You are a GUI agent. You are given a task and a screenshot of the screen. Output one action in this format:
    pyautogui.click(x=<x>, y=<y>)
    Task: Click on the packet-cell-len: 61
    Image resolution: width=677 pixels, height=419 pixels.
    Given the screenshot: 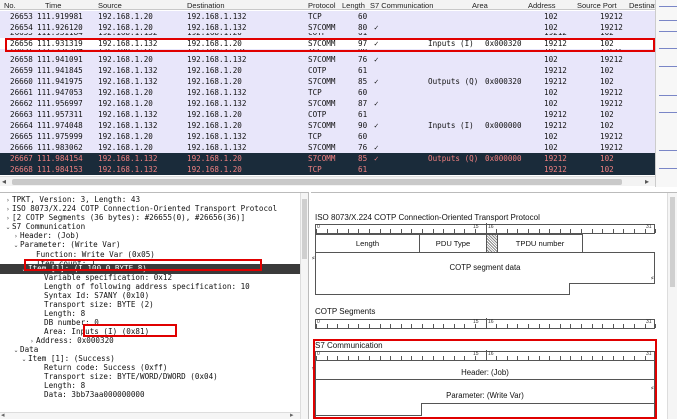 What is the action you would take?
    pyautogui.click(x=363, y=114)
    